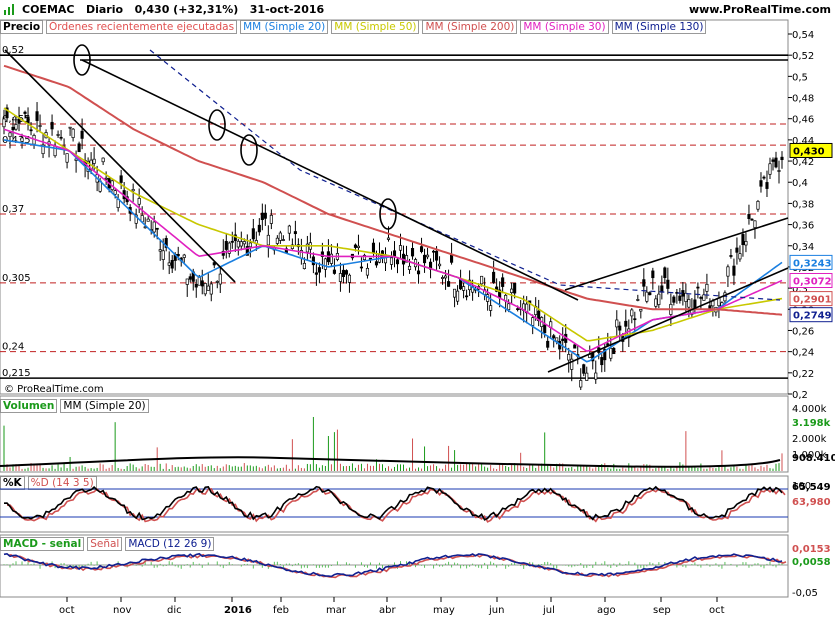  What do you see at coordinates (394, 504) in the screenshot?
I see `panel-frame` at bounding box center [394, 504].